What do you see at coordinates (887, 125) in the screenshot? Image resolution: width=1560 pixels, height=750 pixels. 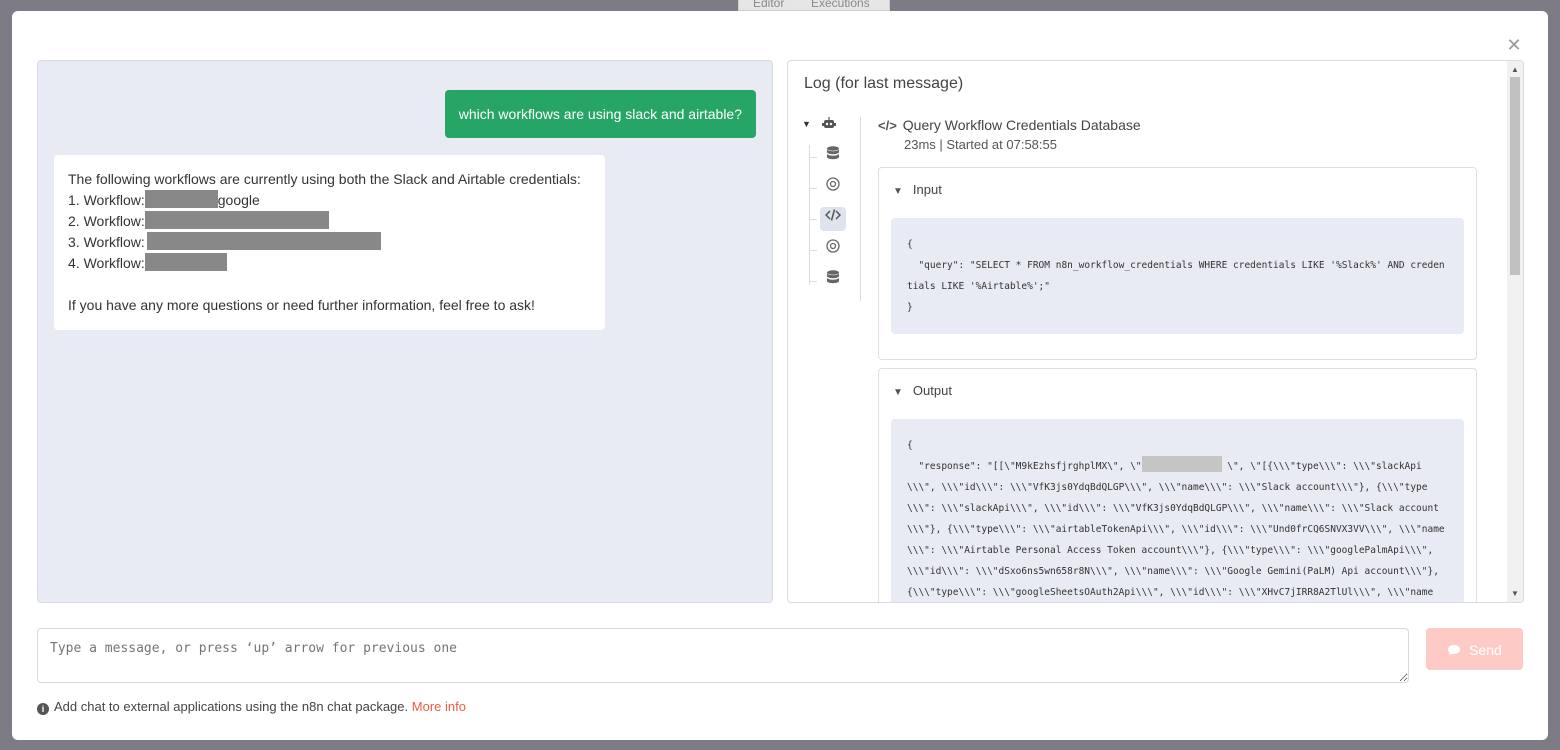 I see `code-icon: </>` at bounding box center [887, 125].